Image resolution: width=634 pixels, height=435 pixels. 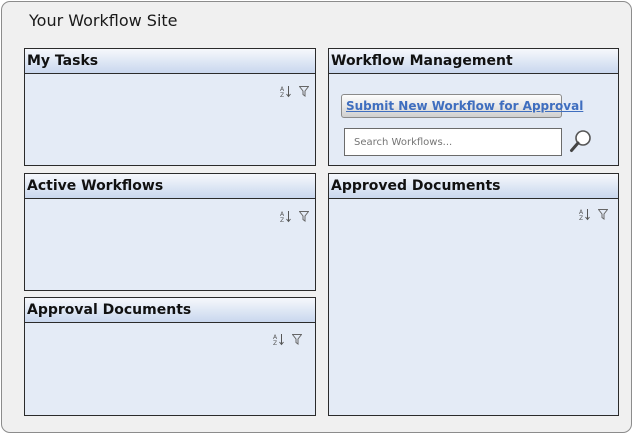 I want to click on search-workflows-input, so click(x=453, y=142).